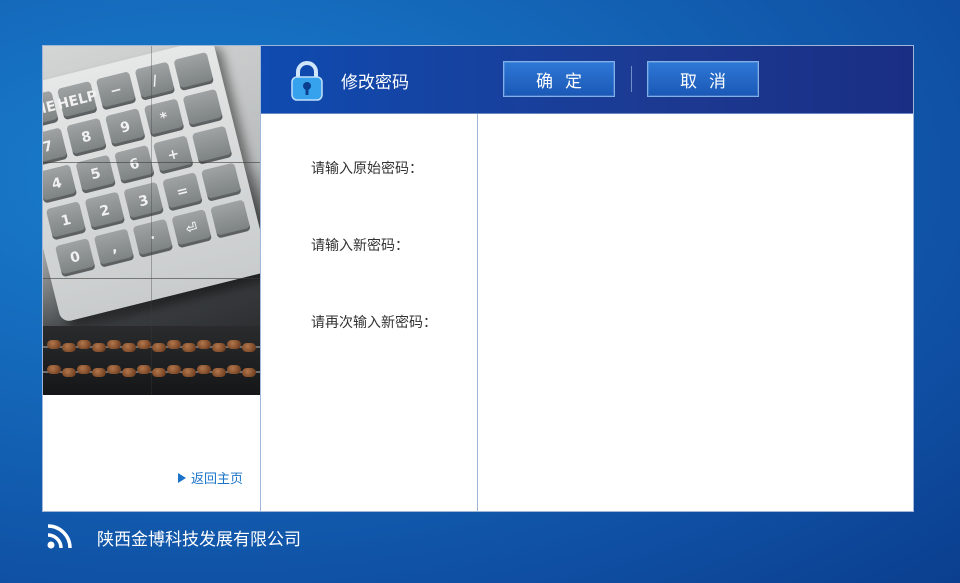  I want to click on confirm-button: 确定, so click(559, 79).